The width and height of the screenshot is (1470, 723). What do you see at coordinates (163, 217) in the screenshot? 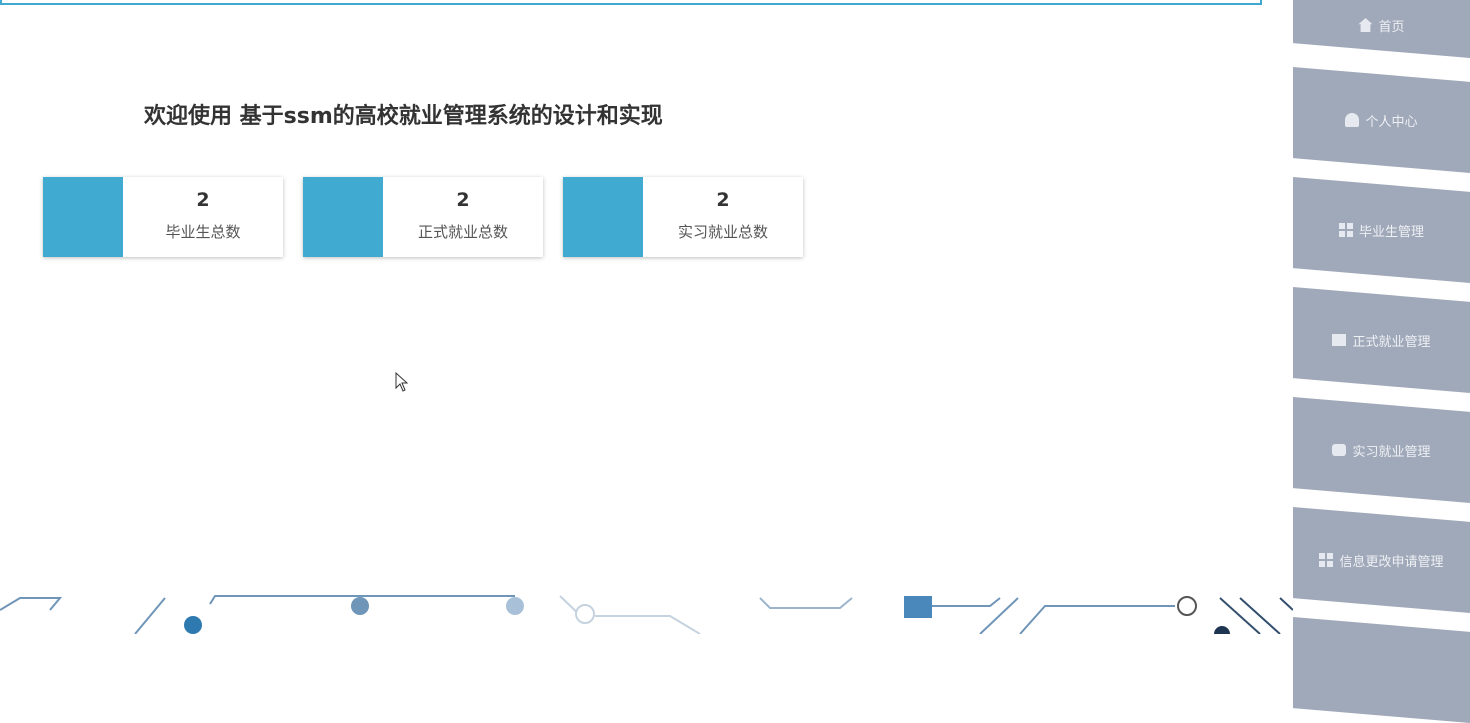
I see `stat-card-graduates: 2 毕业生总数` at bounding box center [163, 217].